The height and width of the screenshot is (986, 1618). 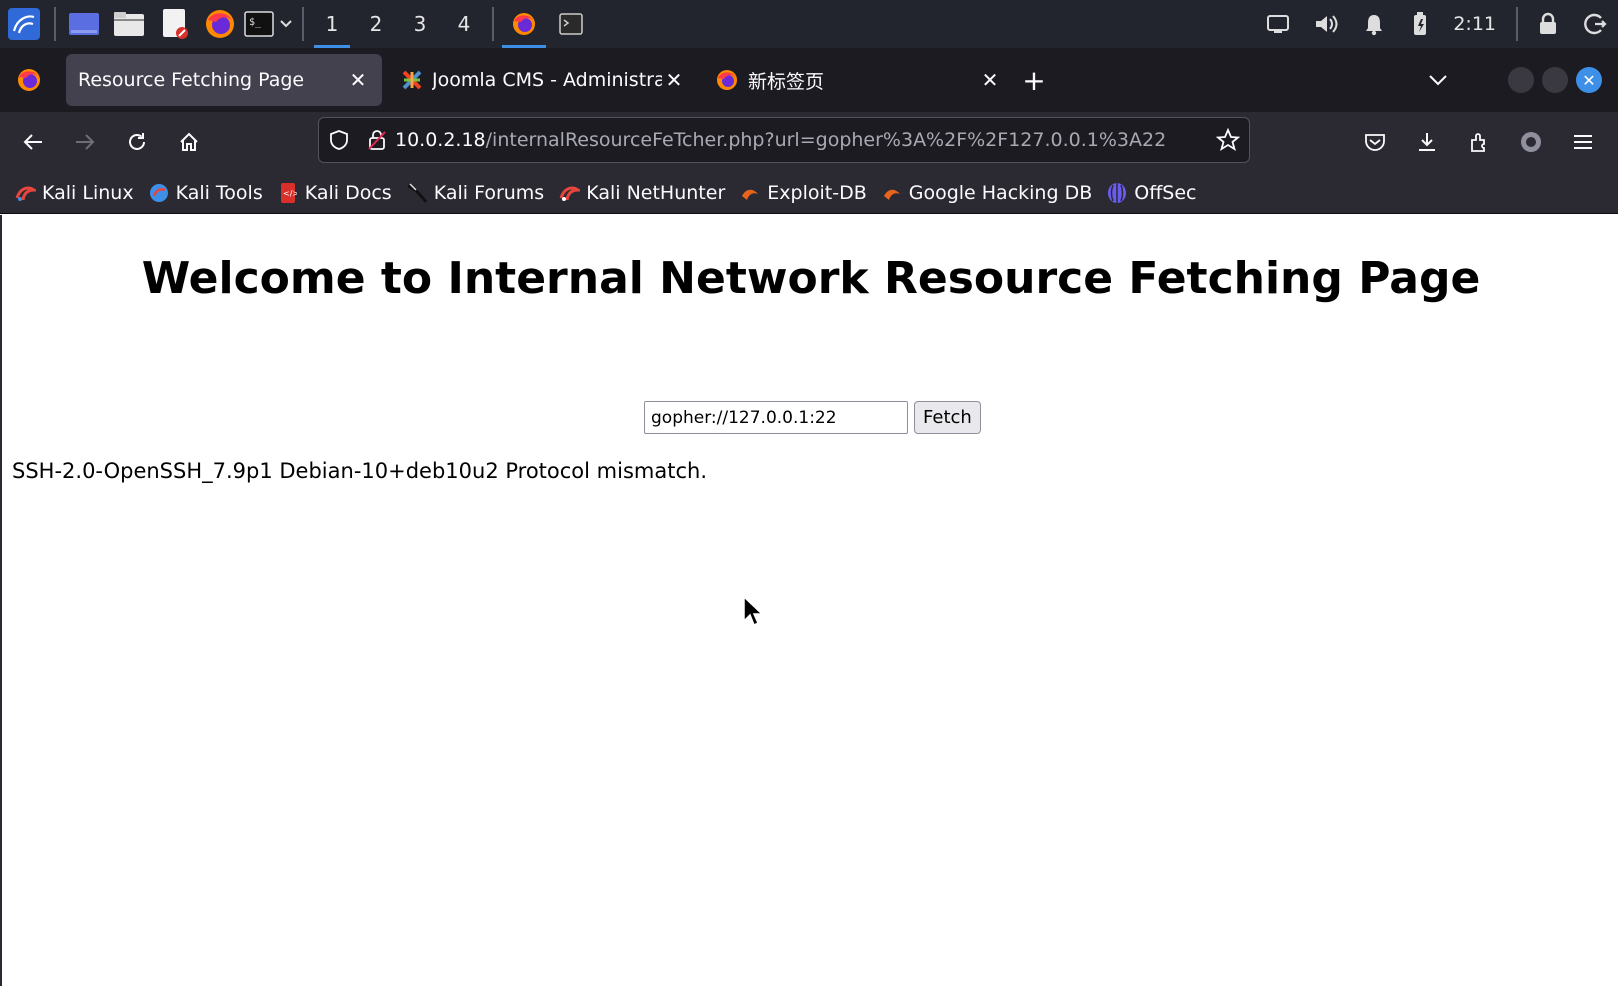 What do you see at coordinates (892, 193) in the screenshot?
I see `ghdb-icon` at bounding box center [892, 193].